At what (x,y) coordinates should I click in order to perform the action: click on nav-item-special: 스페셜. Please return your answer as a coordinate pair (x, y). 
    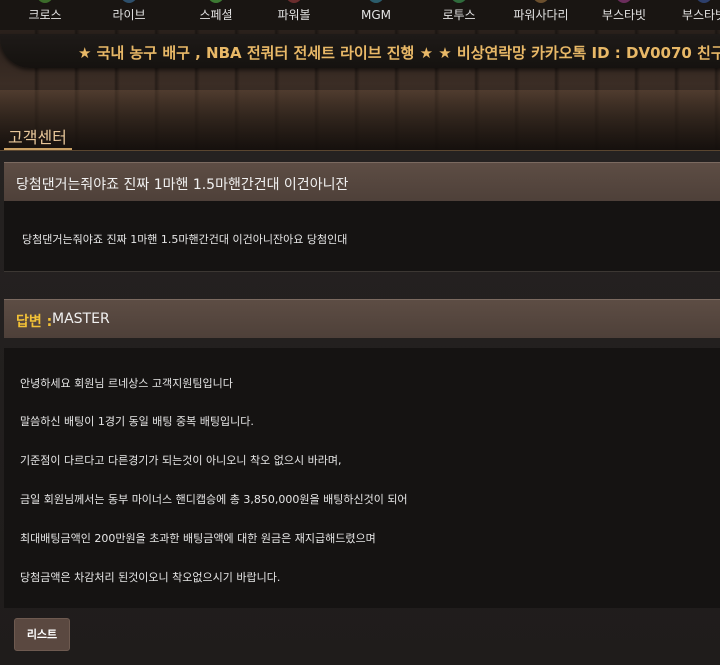
    Looking at the image, I should click on (216, 15).